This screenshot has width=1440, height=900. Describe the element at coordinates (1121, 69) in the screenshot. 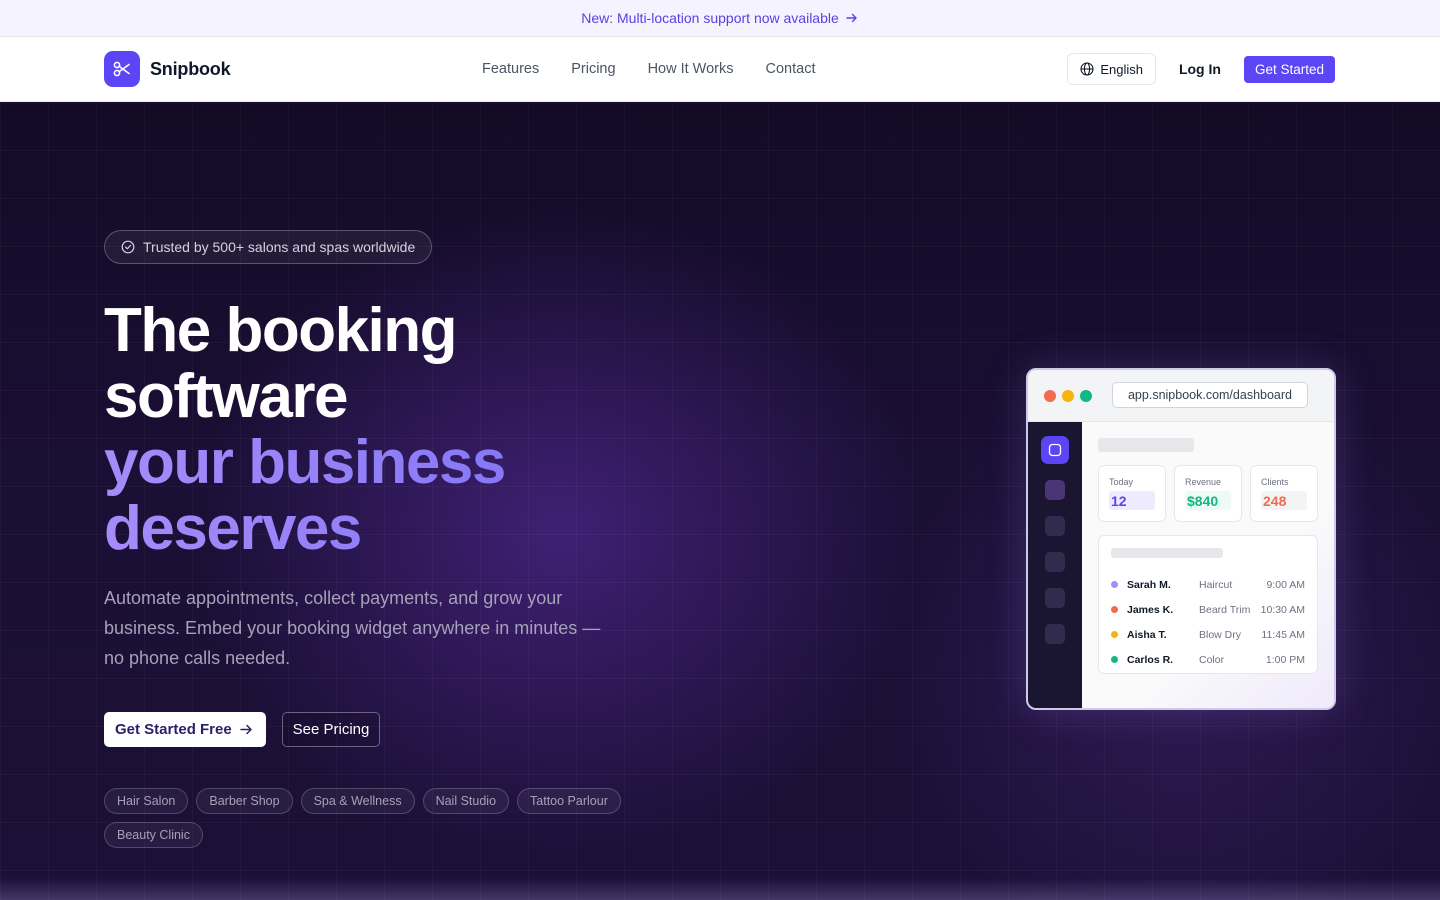

I see `language-label: English` at that location.